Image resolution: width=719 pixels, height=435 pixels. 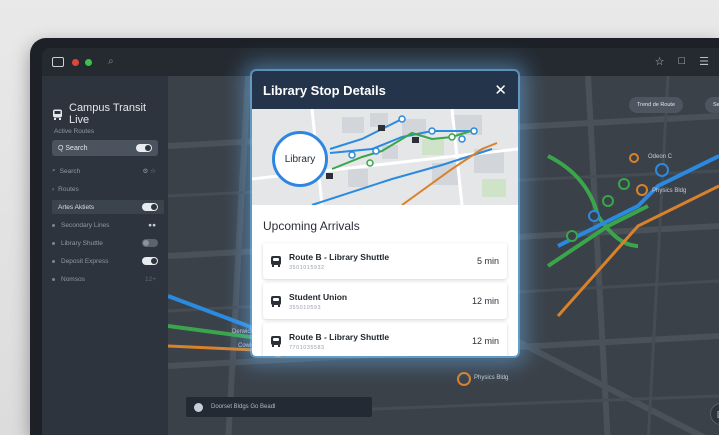 I want to click on arrival-row: Student Union 355010593 12 min, so click(x=385, y=301).